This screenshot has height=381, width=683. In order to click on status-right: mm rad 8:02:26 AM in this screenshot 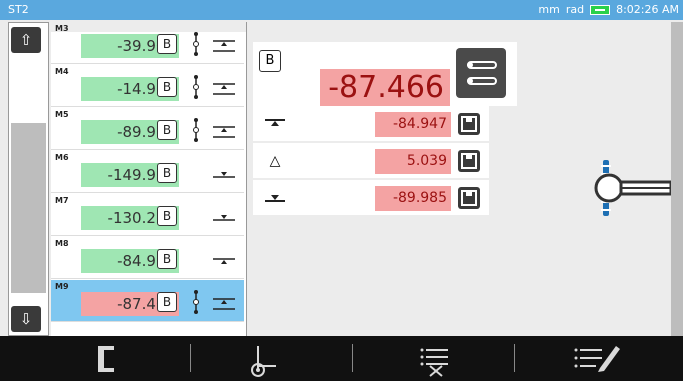, I will do `click(608, 9)`.